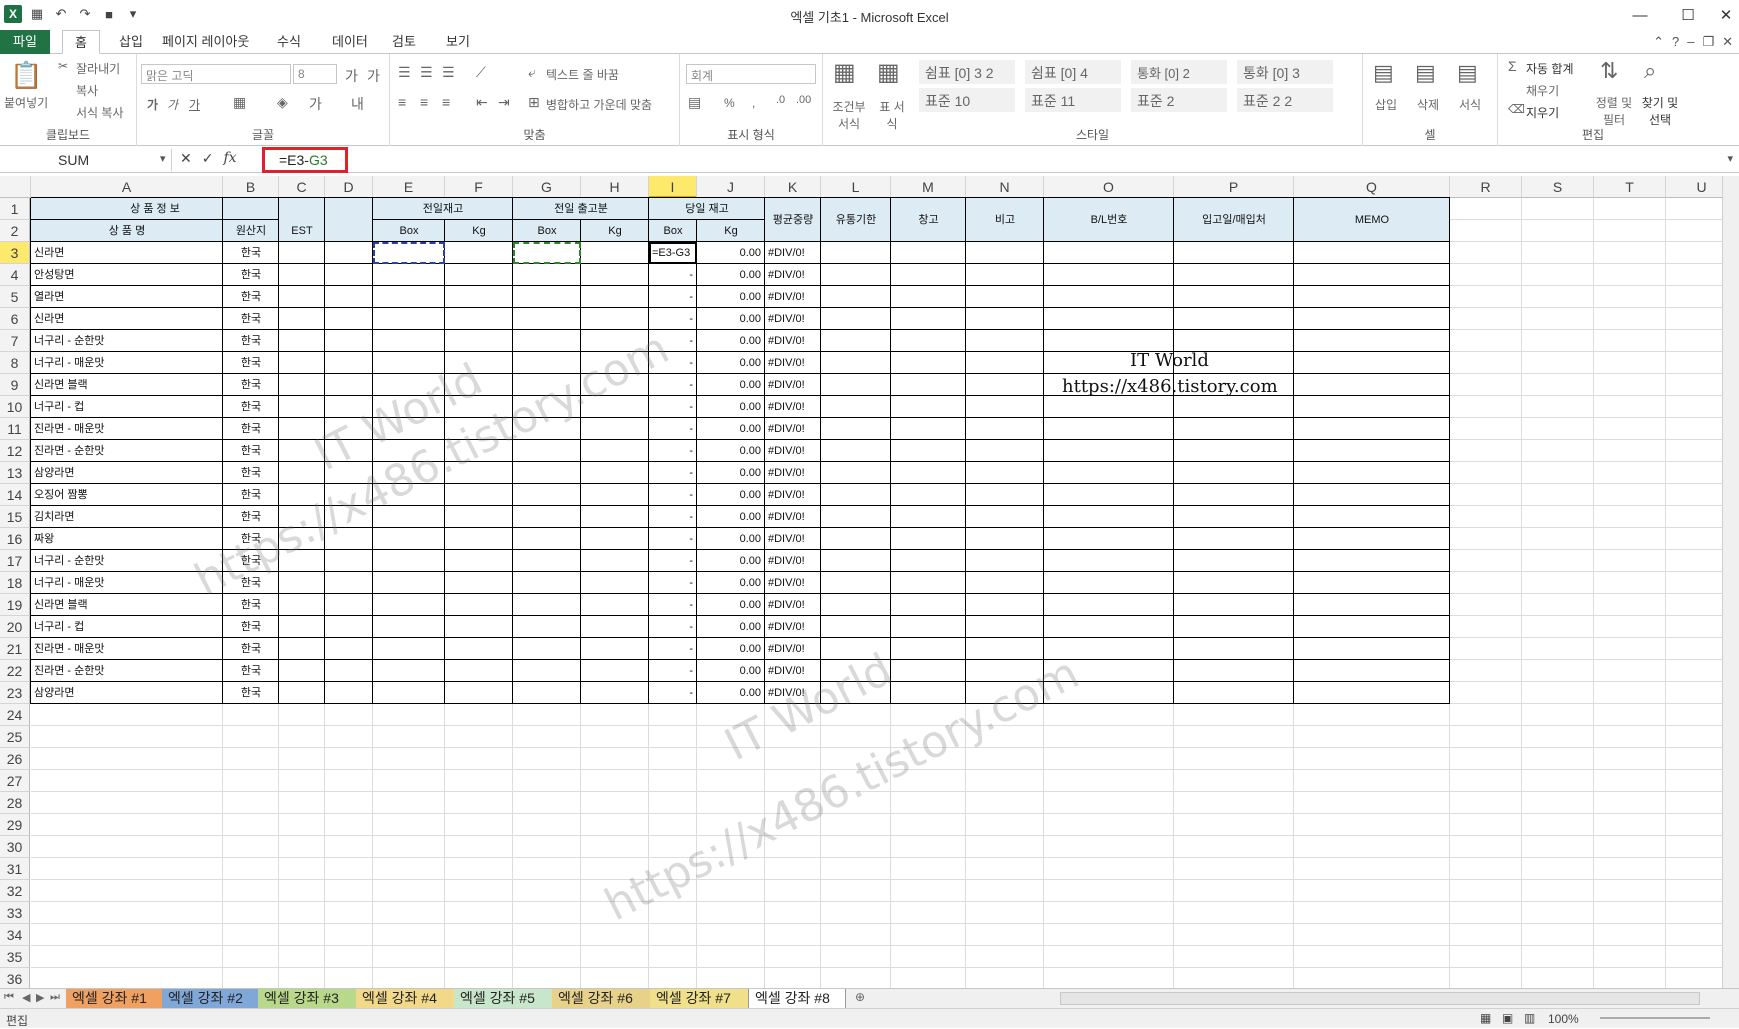 This screenshot has height=1029, width=1739. What do you see at coordinates (15, 759) in the screenshot?
I see `row-header: 26` at bounding box center [15, 759].